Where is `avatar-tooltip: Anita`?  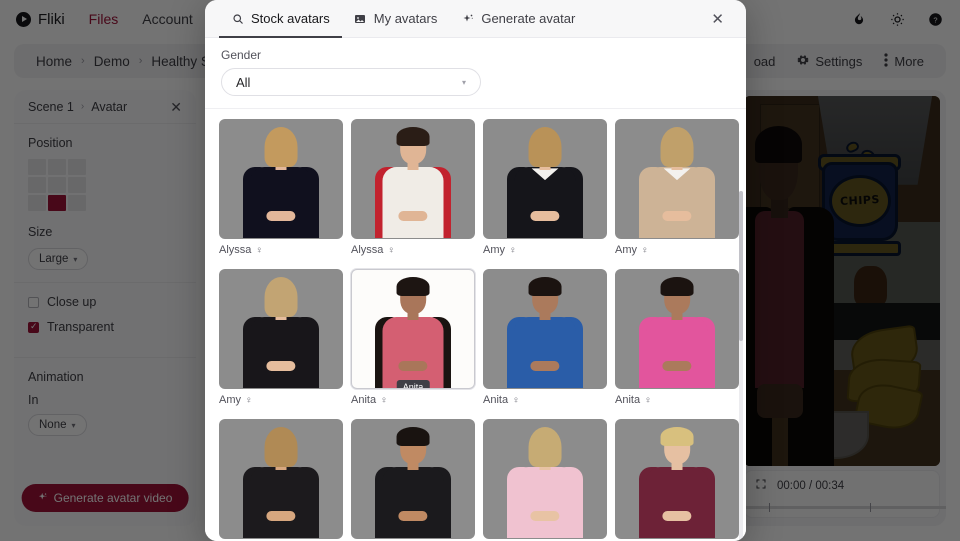
avatar-tooltip: Anita is located at coordinates (413, 384).